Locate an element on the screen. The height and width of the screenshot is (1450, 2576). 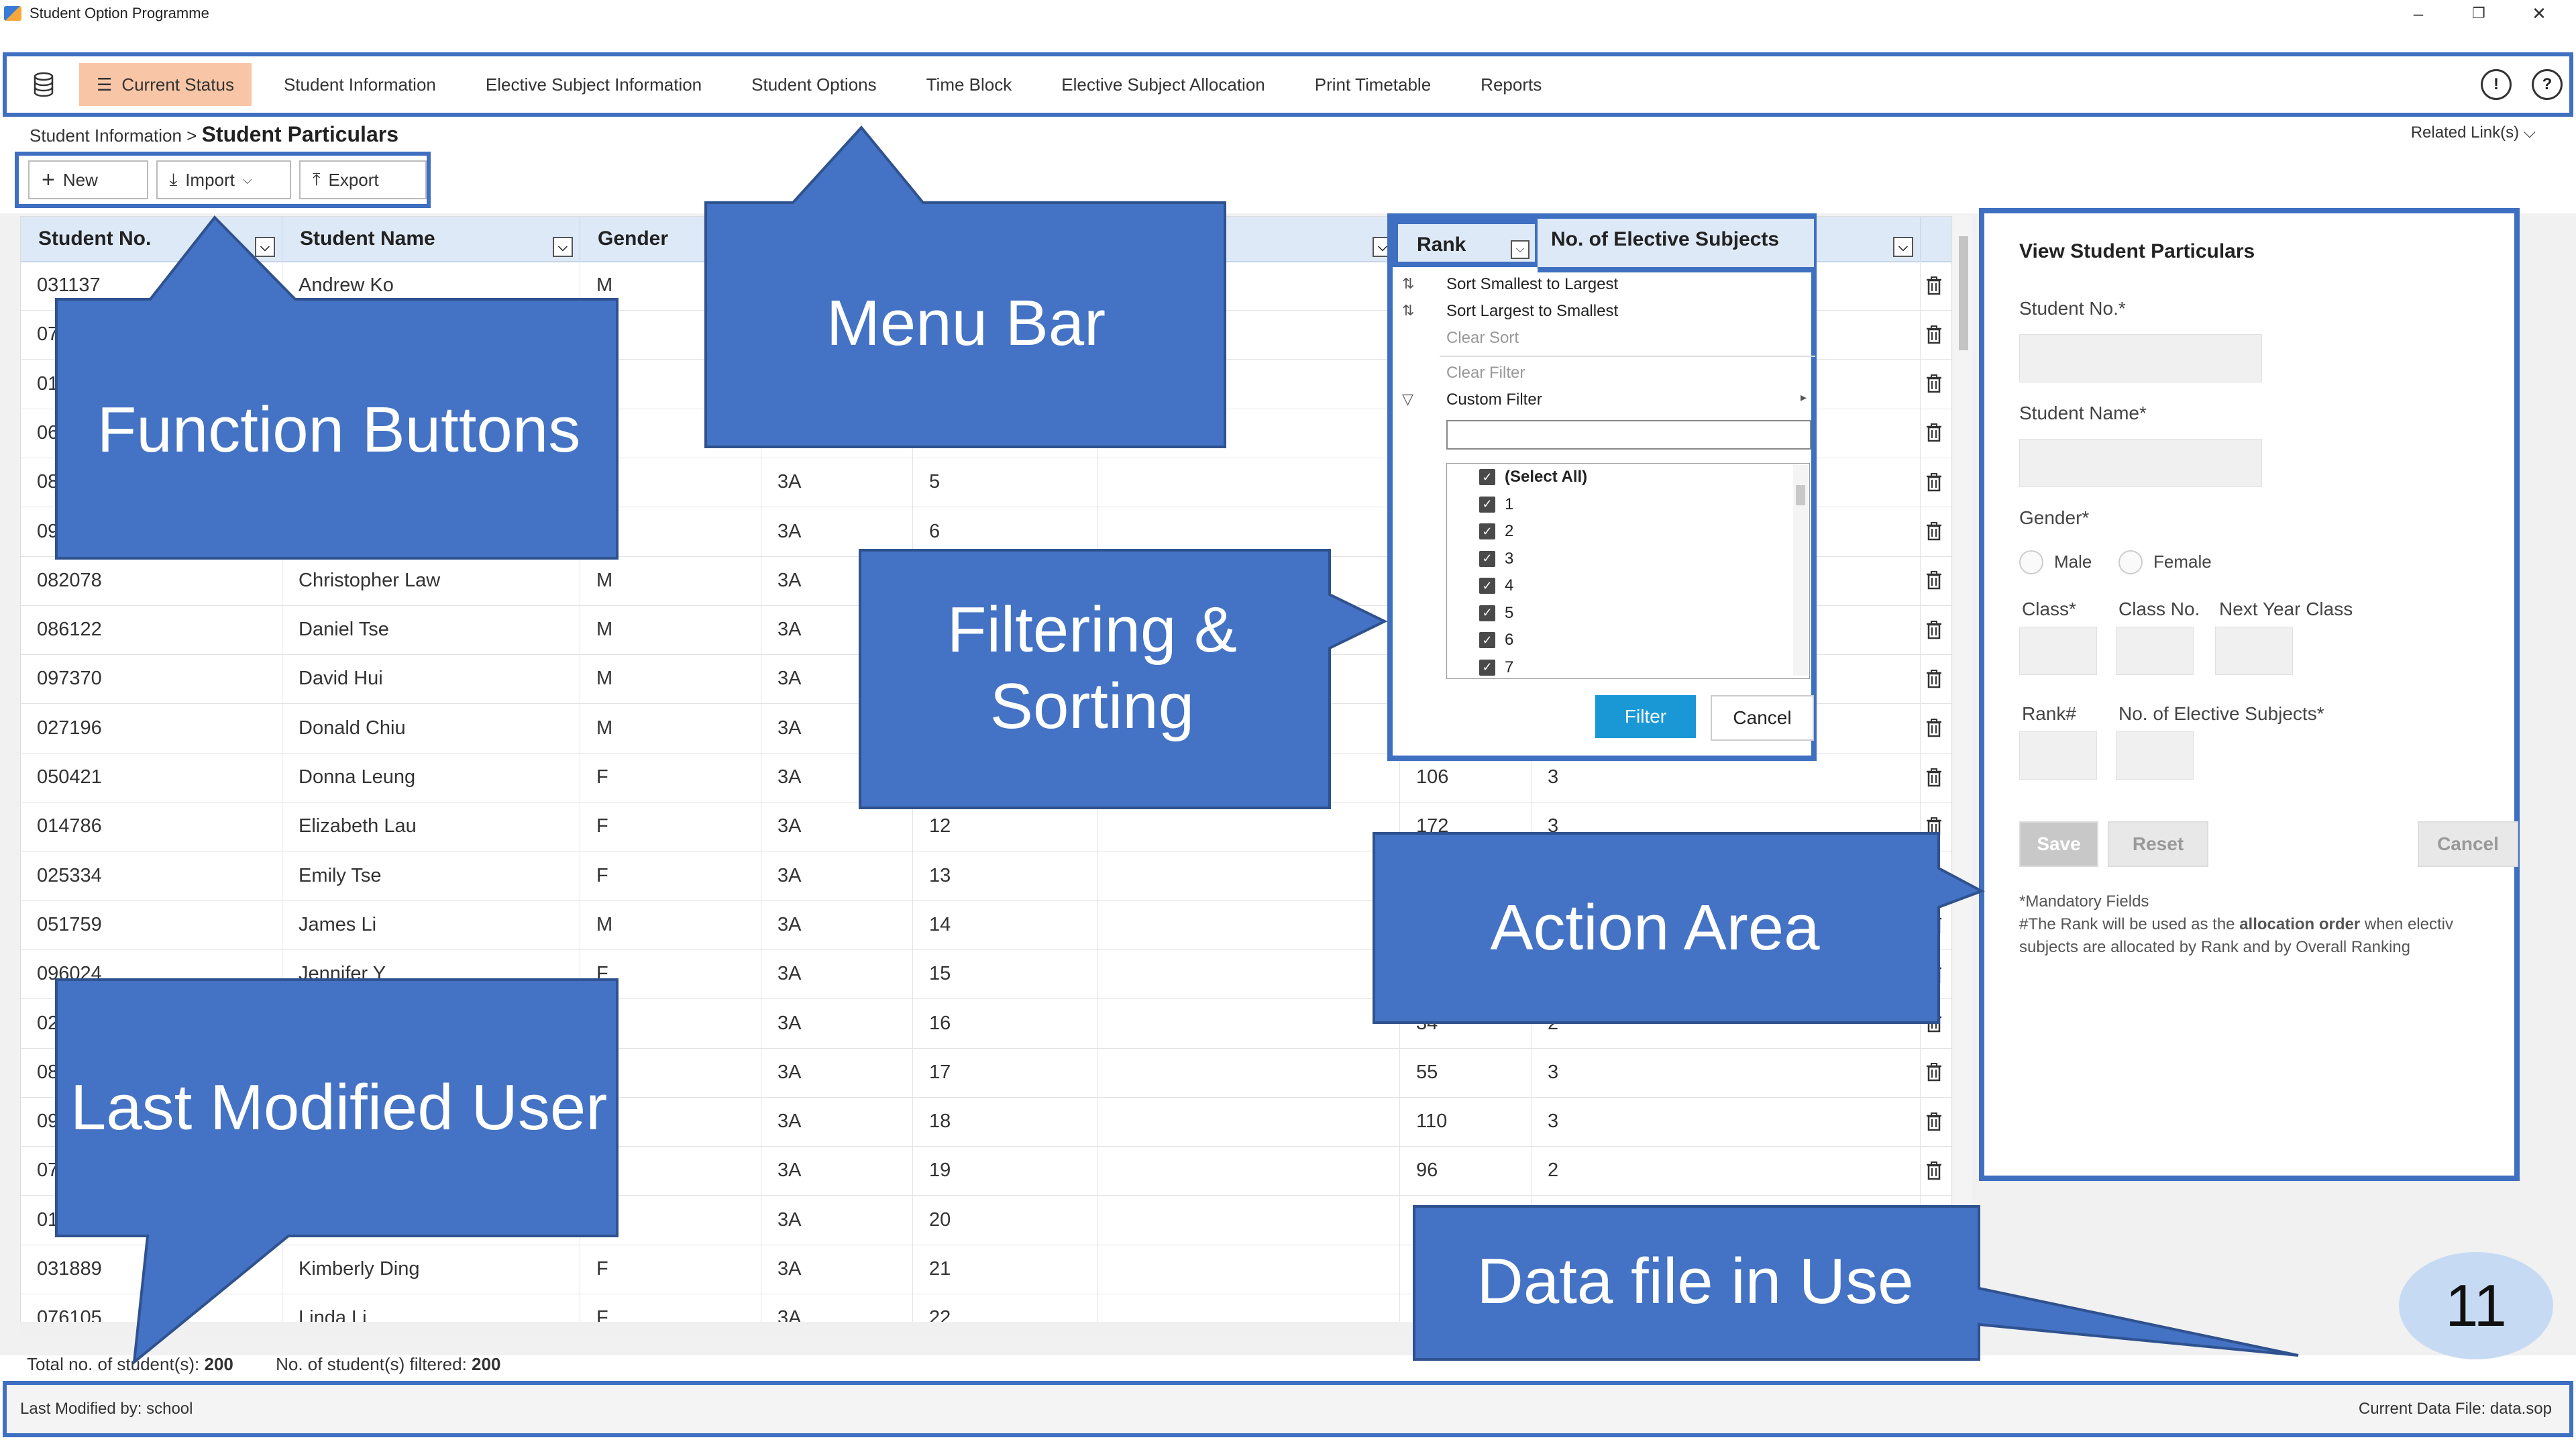
filter-value-checkbox: ✓ 3 is located at coordinates (1496, 559).